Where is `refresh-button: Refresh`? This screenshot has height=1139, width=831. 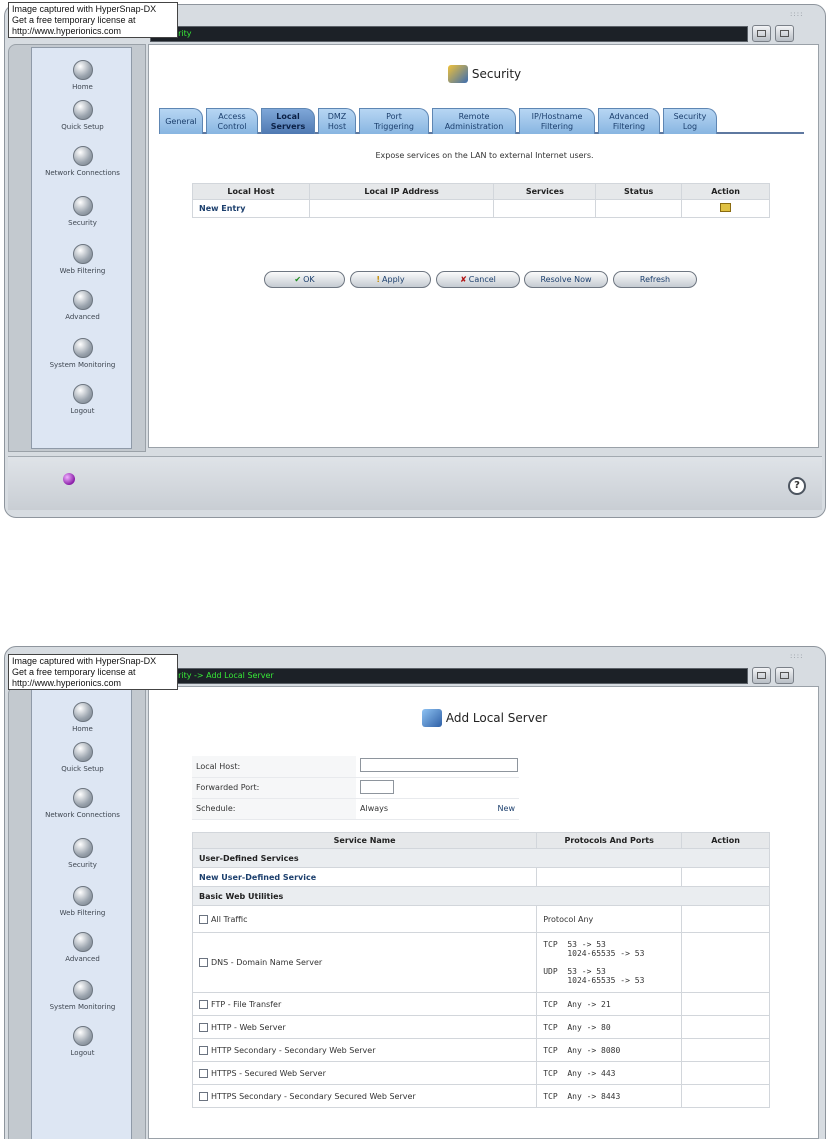
refresh-button: Refresh is located at coordinates (655, 279).